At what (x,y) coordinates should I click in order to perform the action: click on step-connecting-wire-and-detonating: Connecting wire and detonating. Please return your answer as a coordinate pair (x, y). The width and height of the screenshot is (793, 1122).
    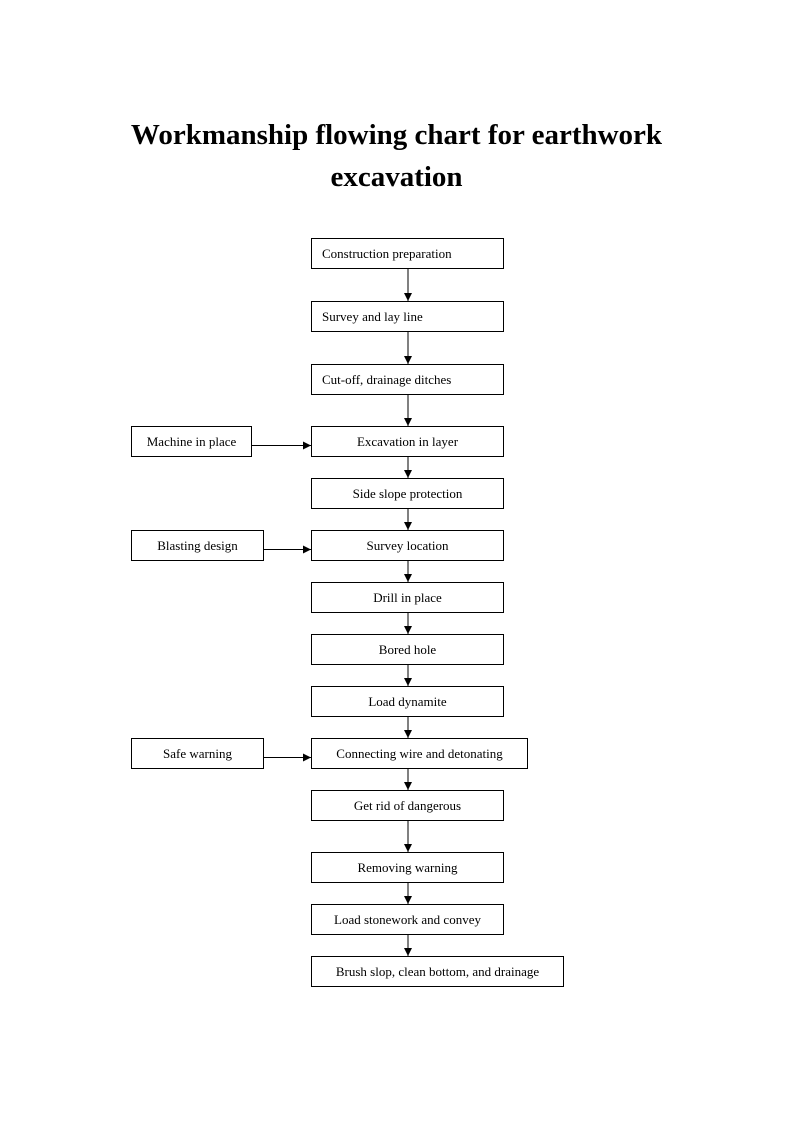
    Looking at the image, I should click on (419, 753).